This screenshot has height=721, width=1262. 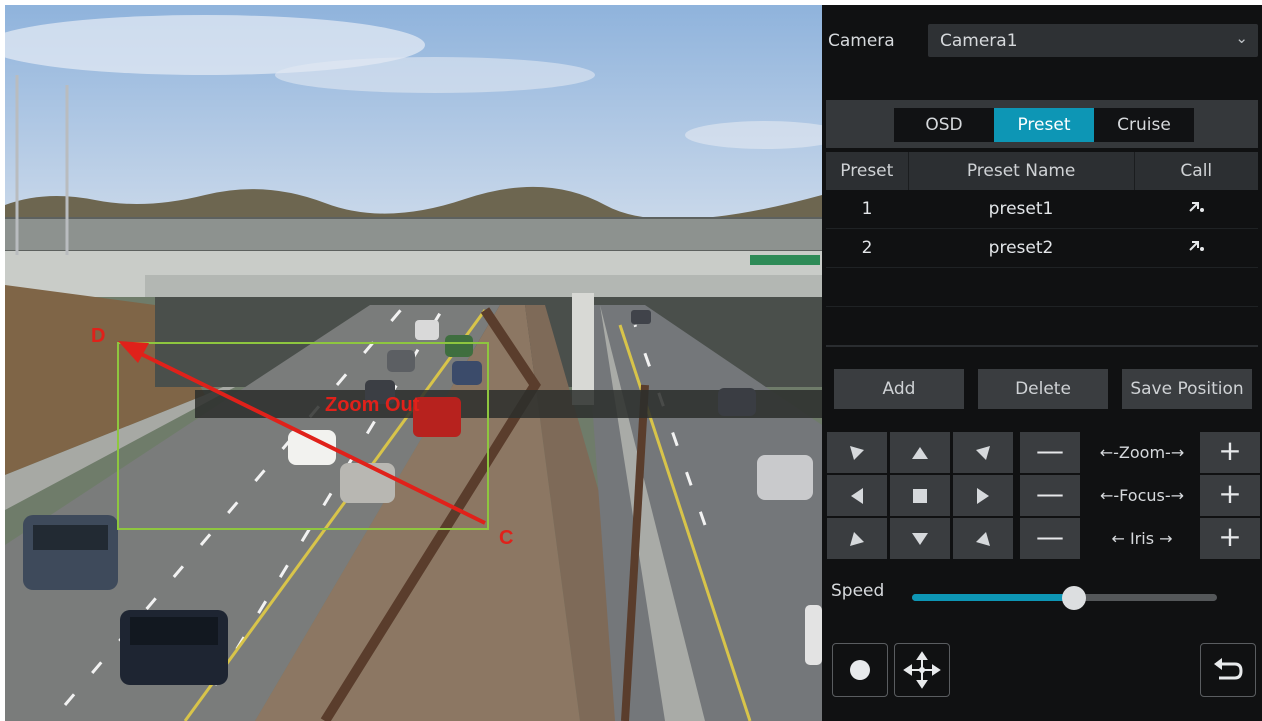 I want to click on tab-cruise: Cruise, so click(x=1144, y=125).